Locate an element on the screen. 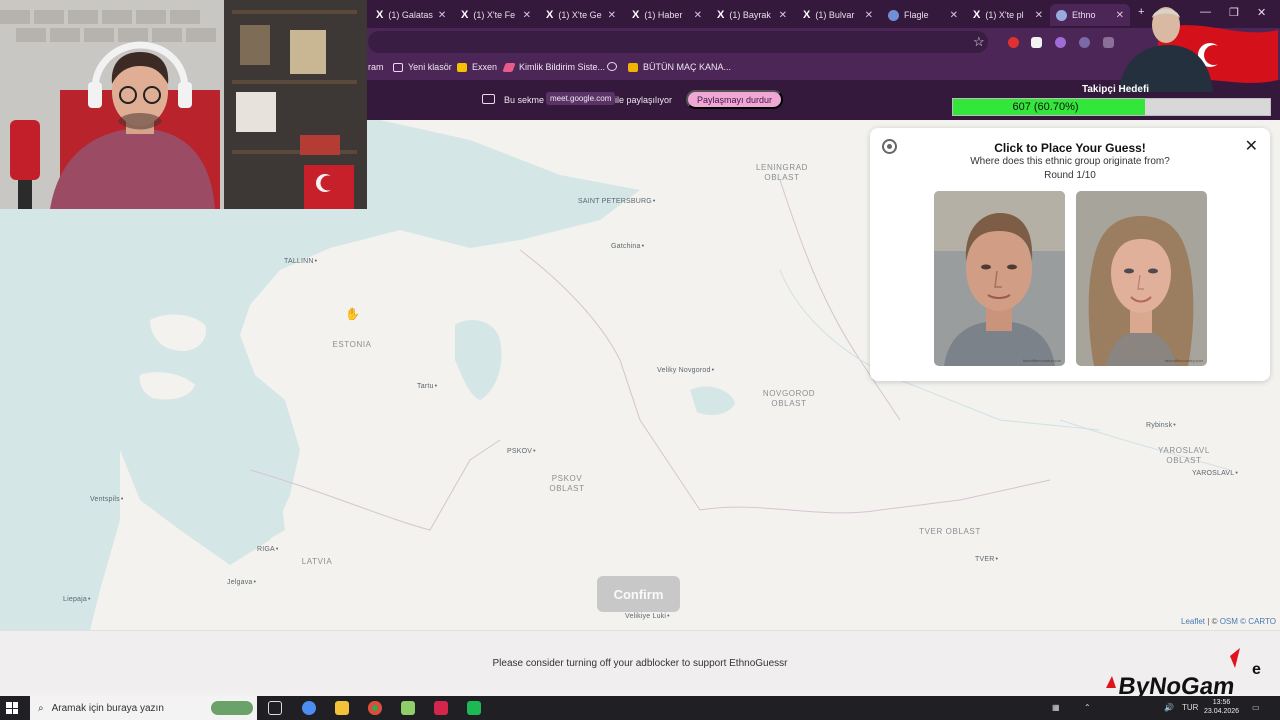 The width and height of the screenshot is (1280, 720). osm-link: OSM is located at coordinates (1229, 621).